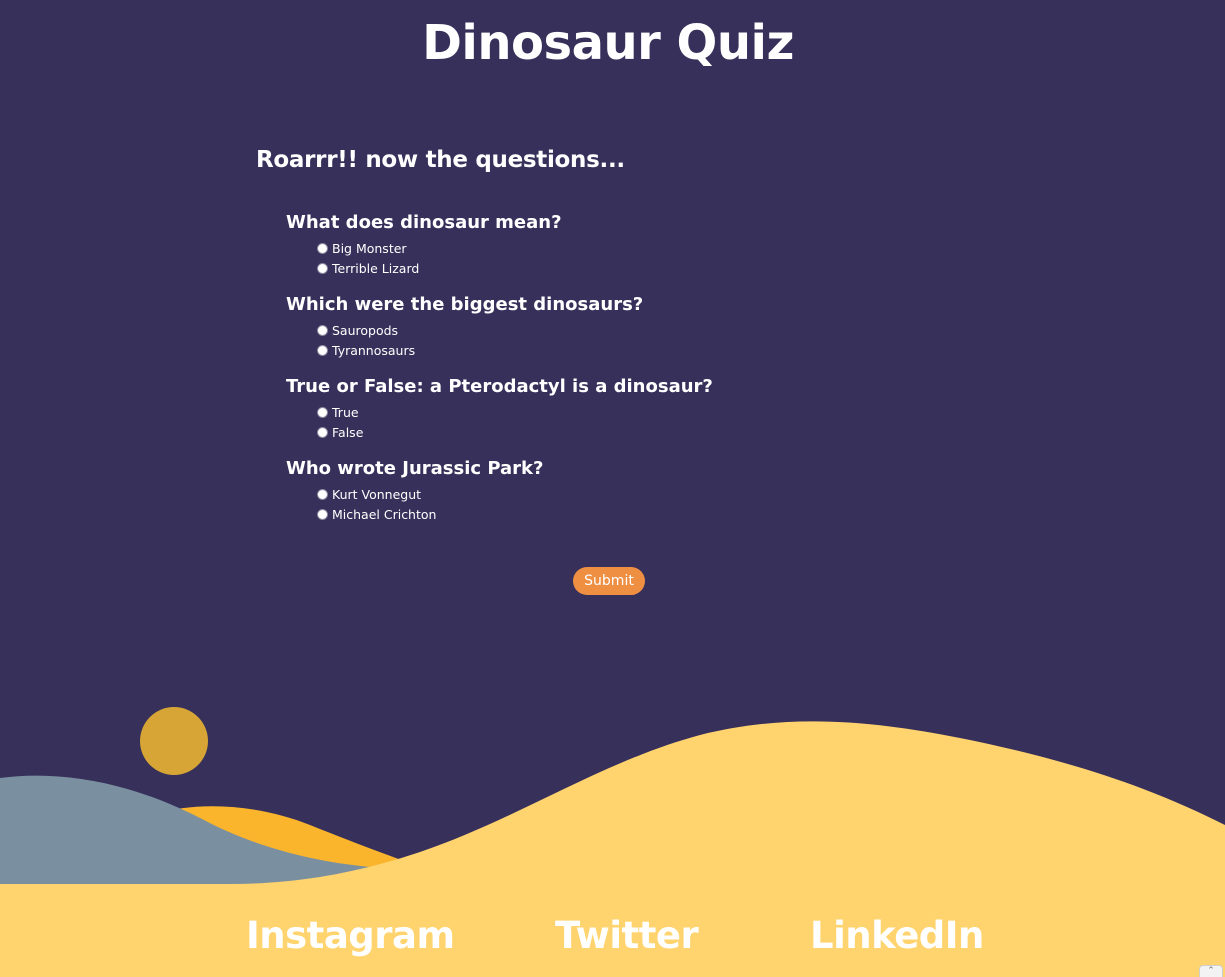 Image resolution: width=1225 pixels, height=977 pixels. Describe the element at coordinates (377, 494) in the screenshot. I see `option-label: Kurt Vonnegut` at that location.